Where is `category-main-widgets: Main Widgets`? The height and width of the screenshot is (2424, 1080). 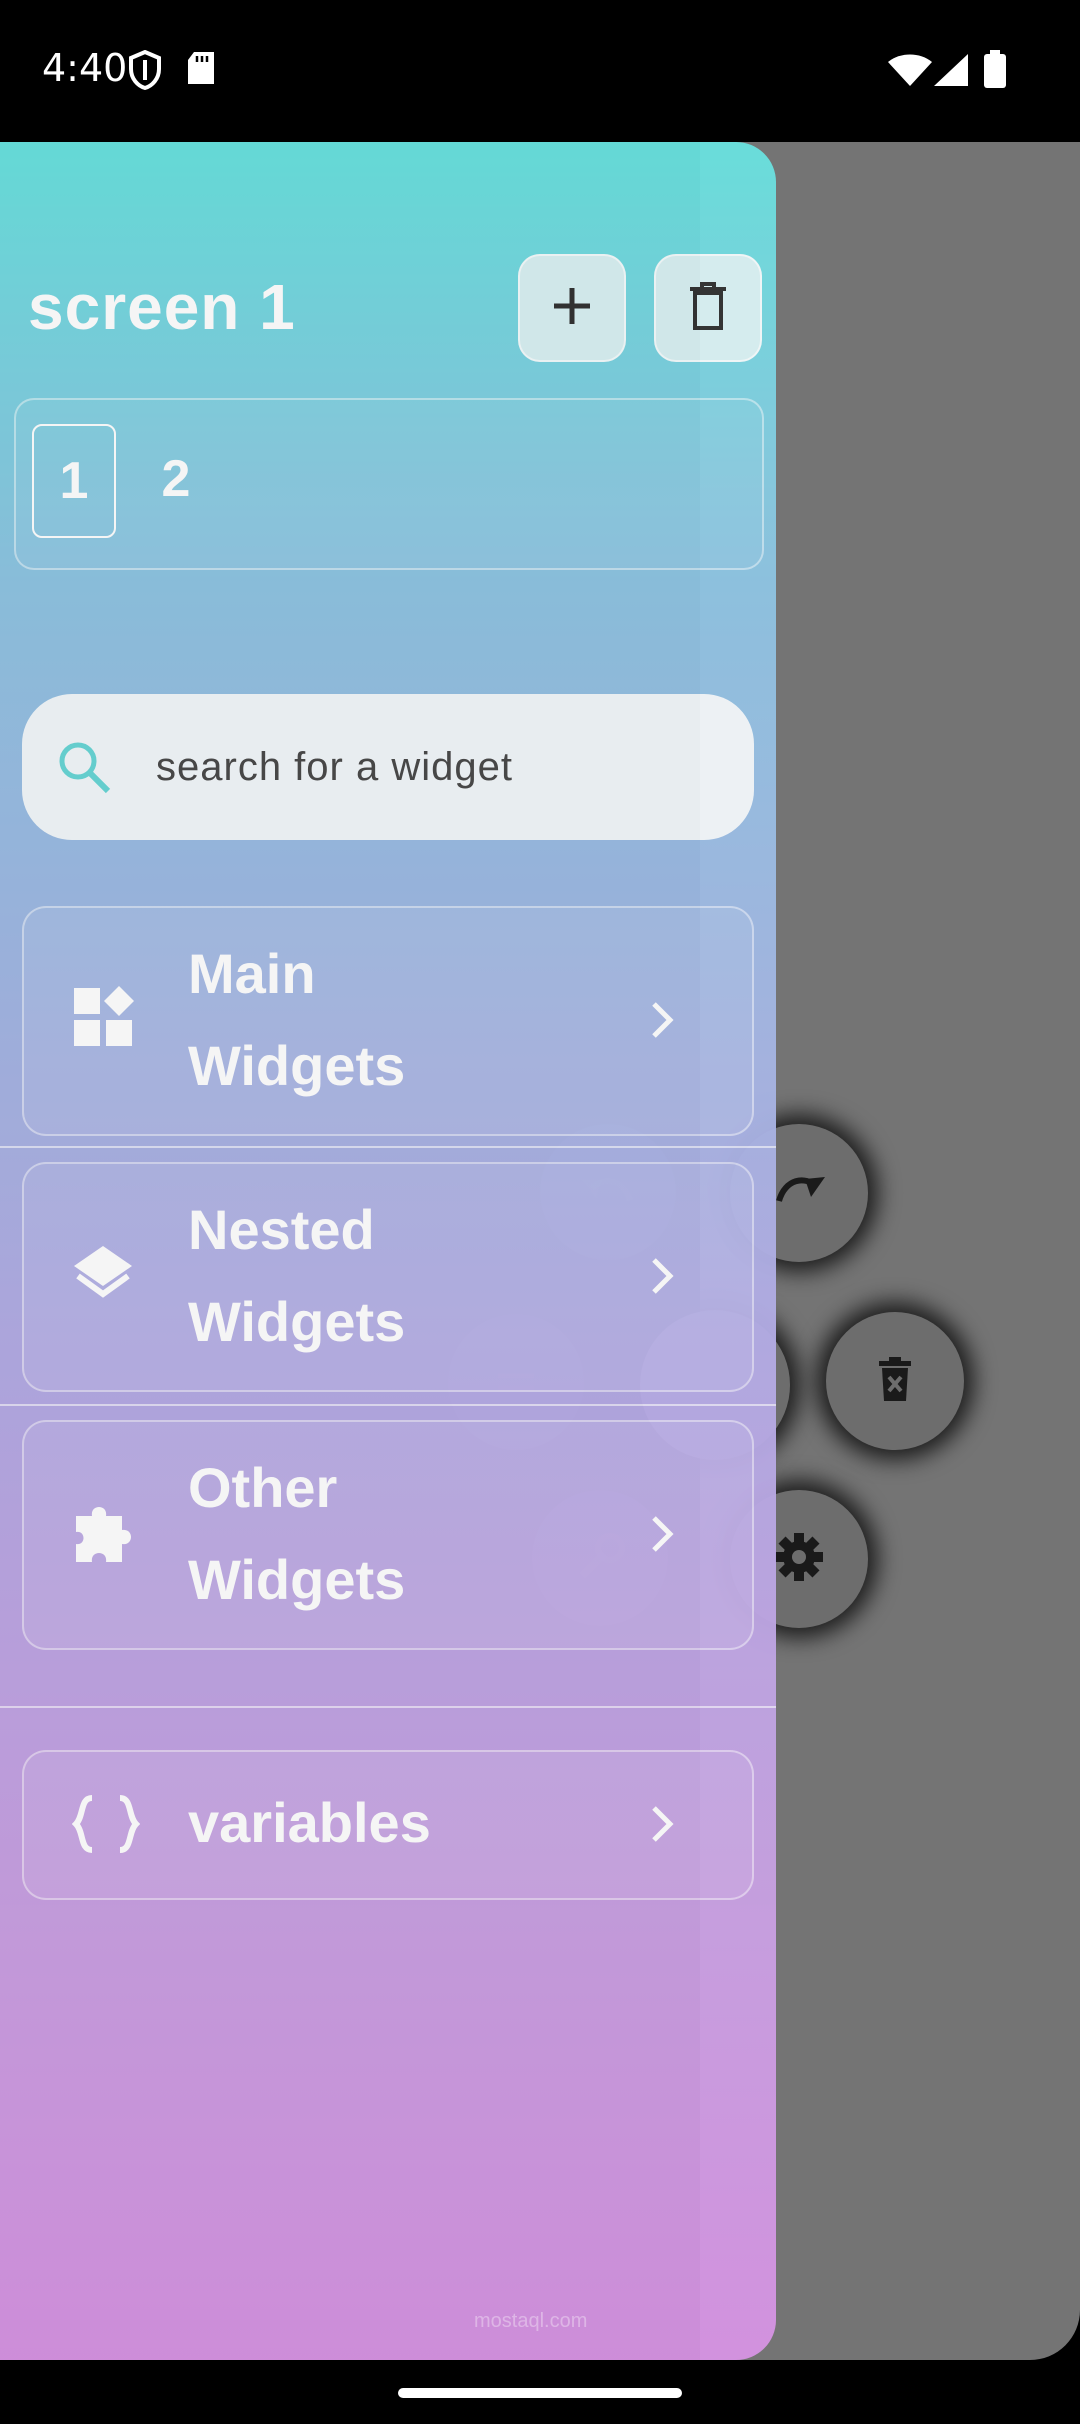 category-main-widgets: Main Widgets is located at coordinates (388, 1021).